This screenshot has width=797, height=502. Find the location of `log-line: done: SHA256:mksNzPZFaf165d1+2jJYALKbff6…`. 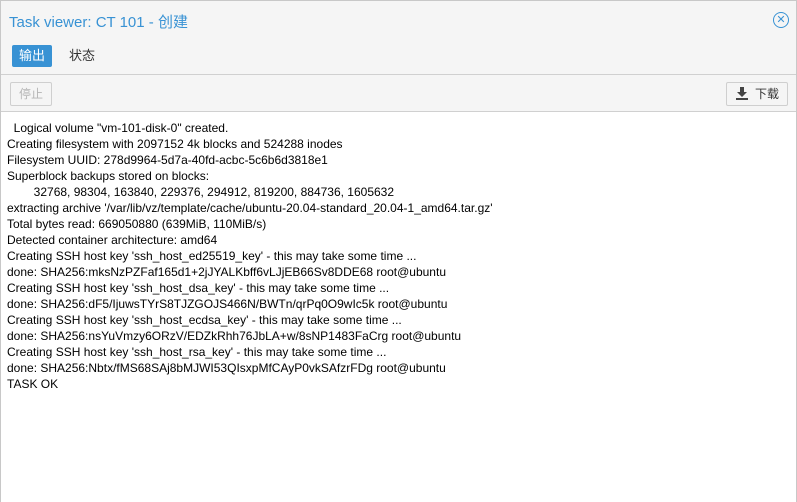

log-line: done: SHA256:mksNzPZFaf165d1+2jJYALKbff6… is located at coordinates (226, 272).